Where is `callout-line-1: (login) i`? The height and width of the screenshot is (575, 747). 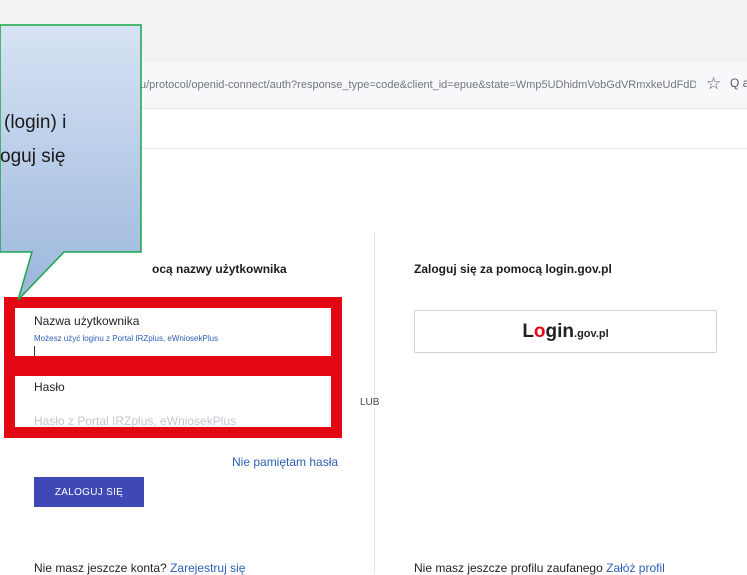
callout-line-1: (login) i is located at coordinates (35, 122).